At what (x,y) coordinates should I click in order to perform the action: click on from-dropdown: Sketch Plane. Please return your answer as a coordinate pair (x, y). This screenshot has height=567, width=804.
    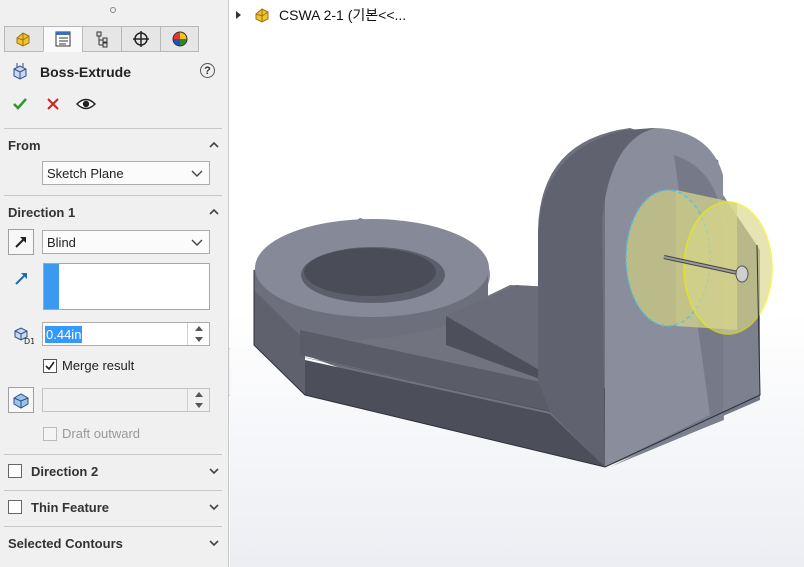
    Looking at the image, I should click on (126, 173).